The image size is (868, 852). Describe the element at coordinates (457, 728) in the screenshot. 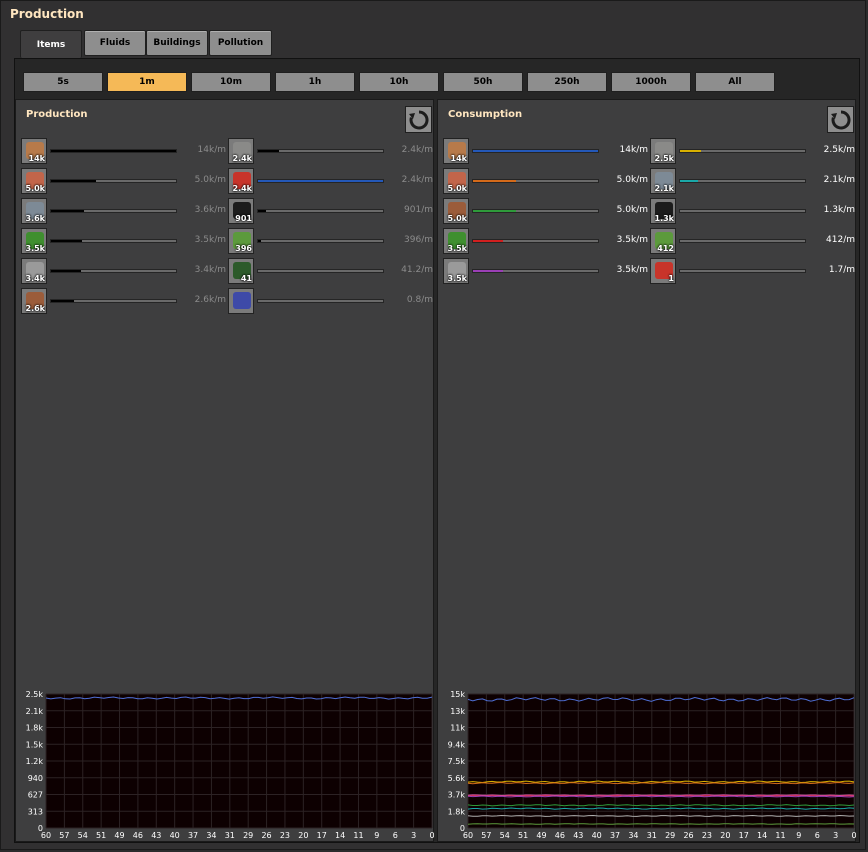

I see `y-tick-label: 11k` at that location.